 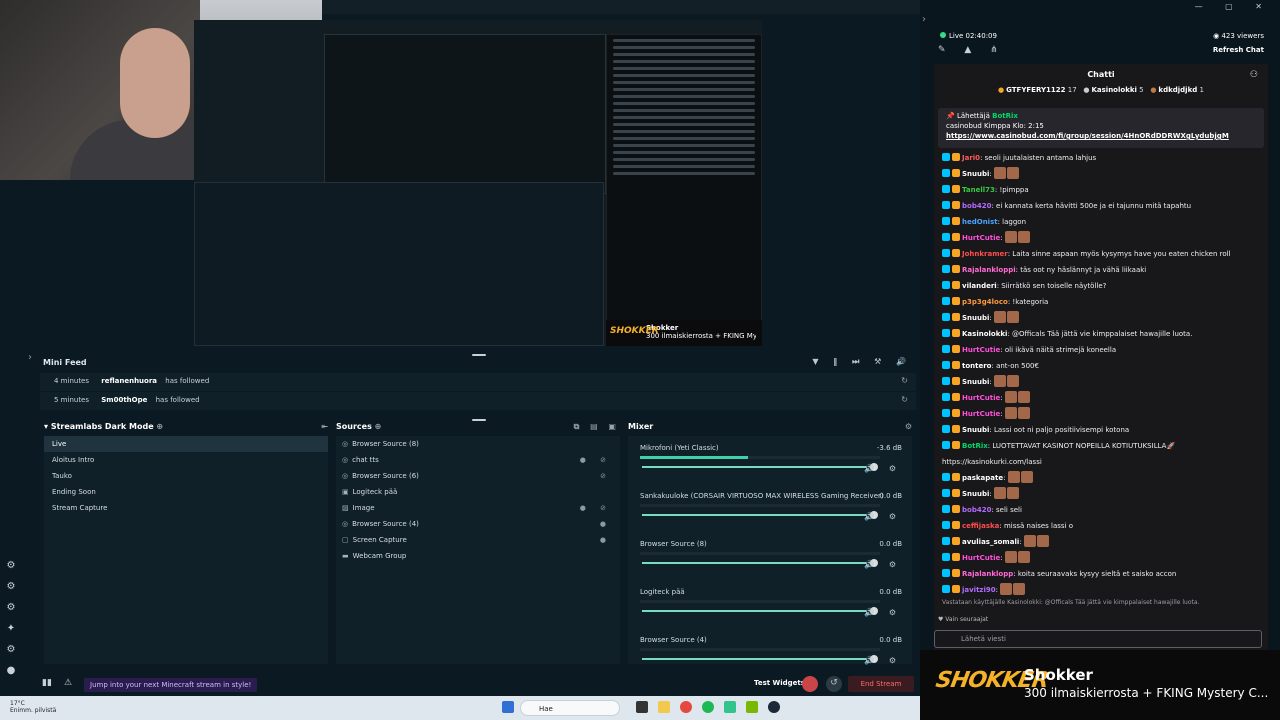 I want to click on scene-item: Live, so click(x=186, y=444).